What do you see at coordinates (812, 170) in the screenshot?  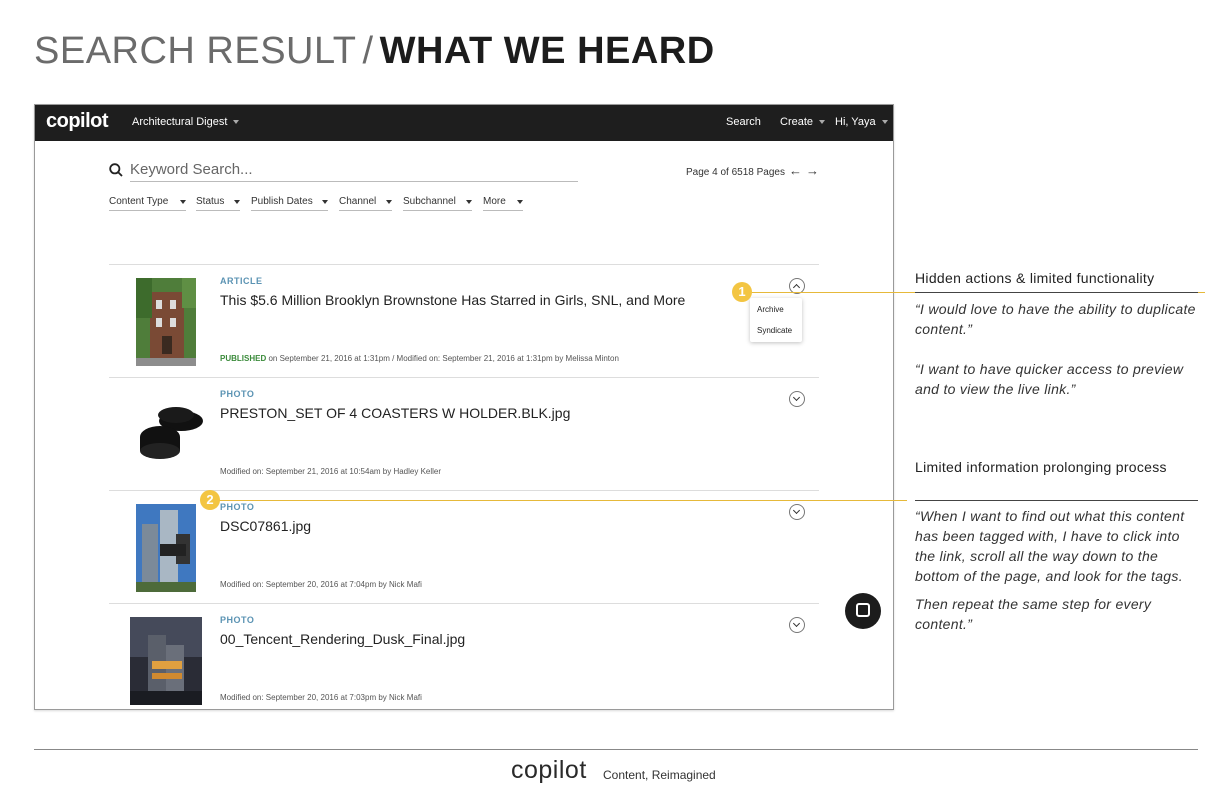 I see `next-page-arrow-icon: →` at bounding box center [812, 170].